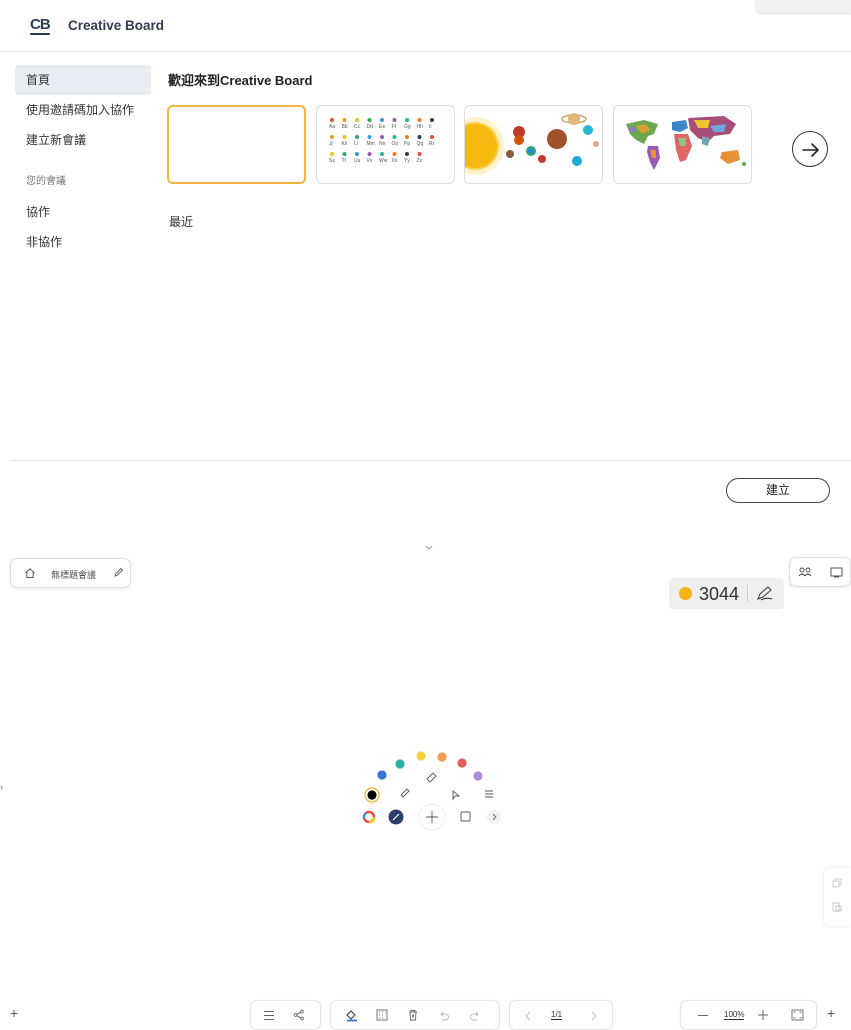  Describe the element at coordinates (837, 883) in the screenshot. I see `copy-icon` at that location.